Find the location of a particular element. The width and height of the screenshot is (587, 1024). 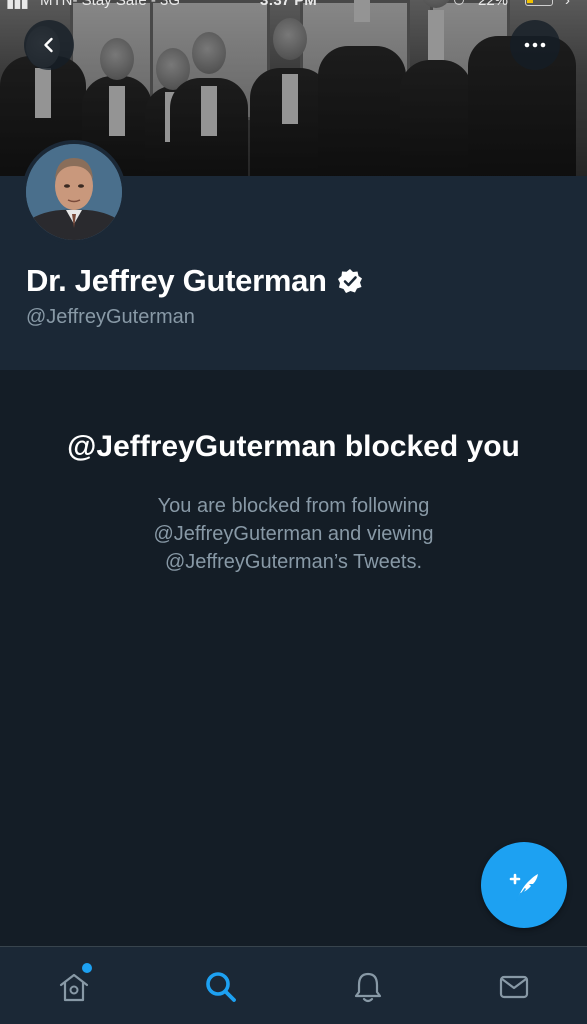

status-time: 3:37 PM is located at coordinates (288, 4).